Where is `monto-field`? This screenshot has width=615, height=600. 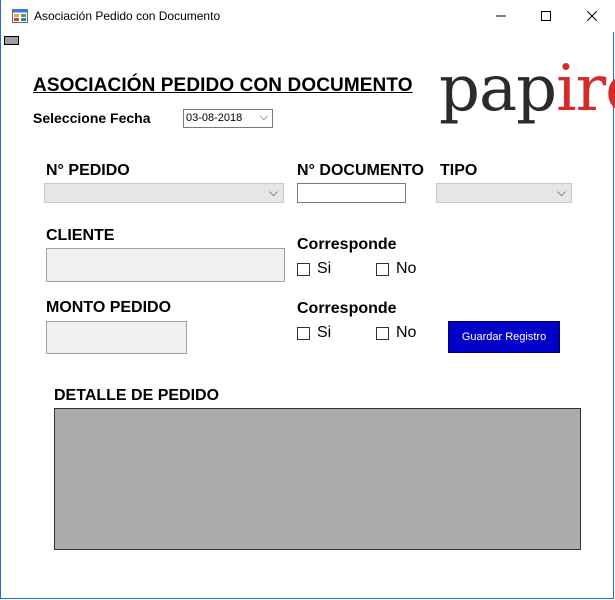 monto-field is located at coordinates (116, 337).